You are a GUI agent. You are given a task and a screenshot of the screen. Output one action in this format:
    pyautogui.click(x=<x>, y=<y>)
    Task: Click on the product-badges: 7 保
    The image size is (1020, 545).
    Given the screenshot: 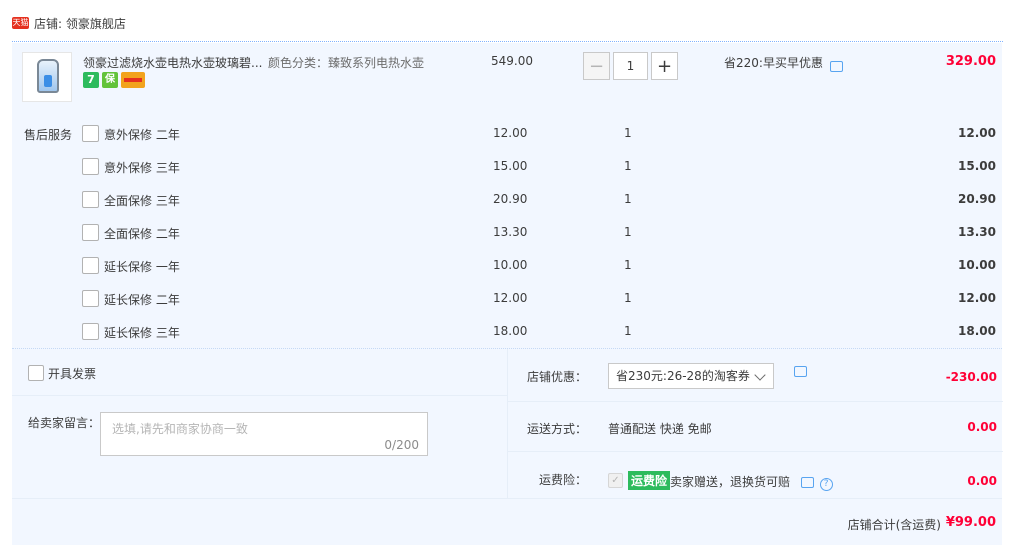 What is the action you would take?
    pyautogui.click(x=114, y=80)
    